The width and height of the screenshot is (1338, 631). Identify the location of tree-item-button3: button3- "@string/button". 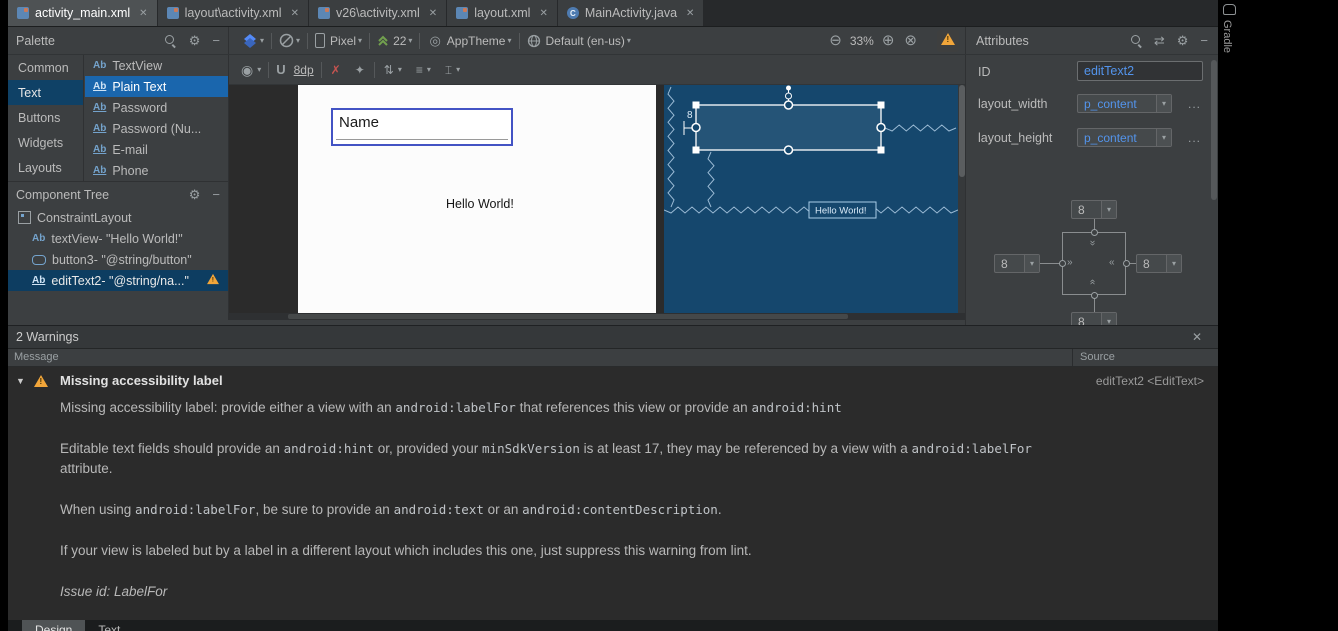
(118, 259).